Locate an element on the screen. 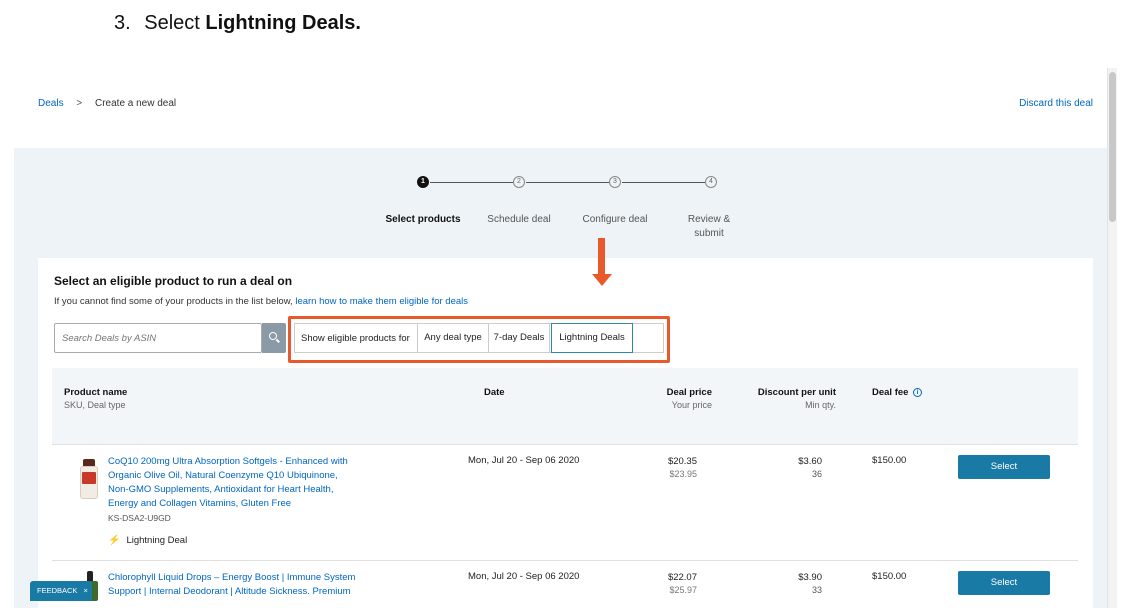 The width and height of the screenshot is (1131, 615). breadcrumb: Deals > Create a new deal is located at coordinates (107, 103).